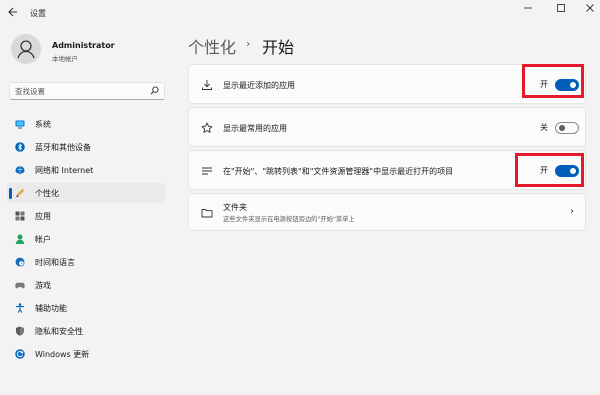  I want to click on accessibility-icon, so click(20, 308).